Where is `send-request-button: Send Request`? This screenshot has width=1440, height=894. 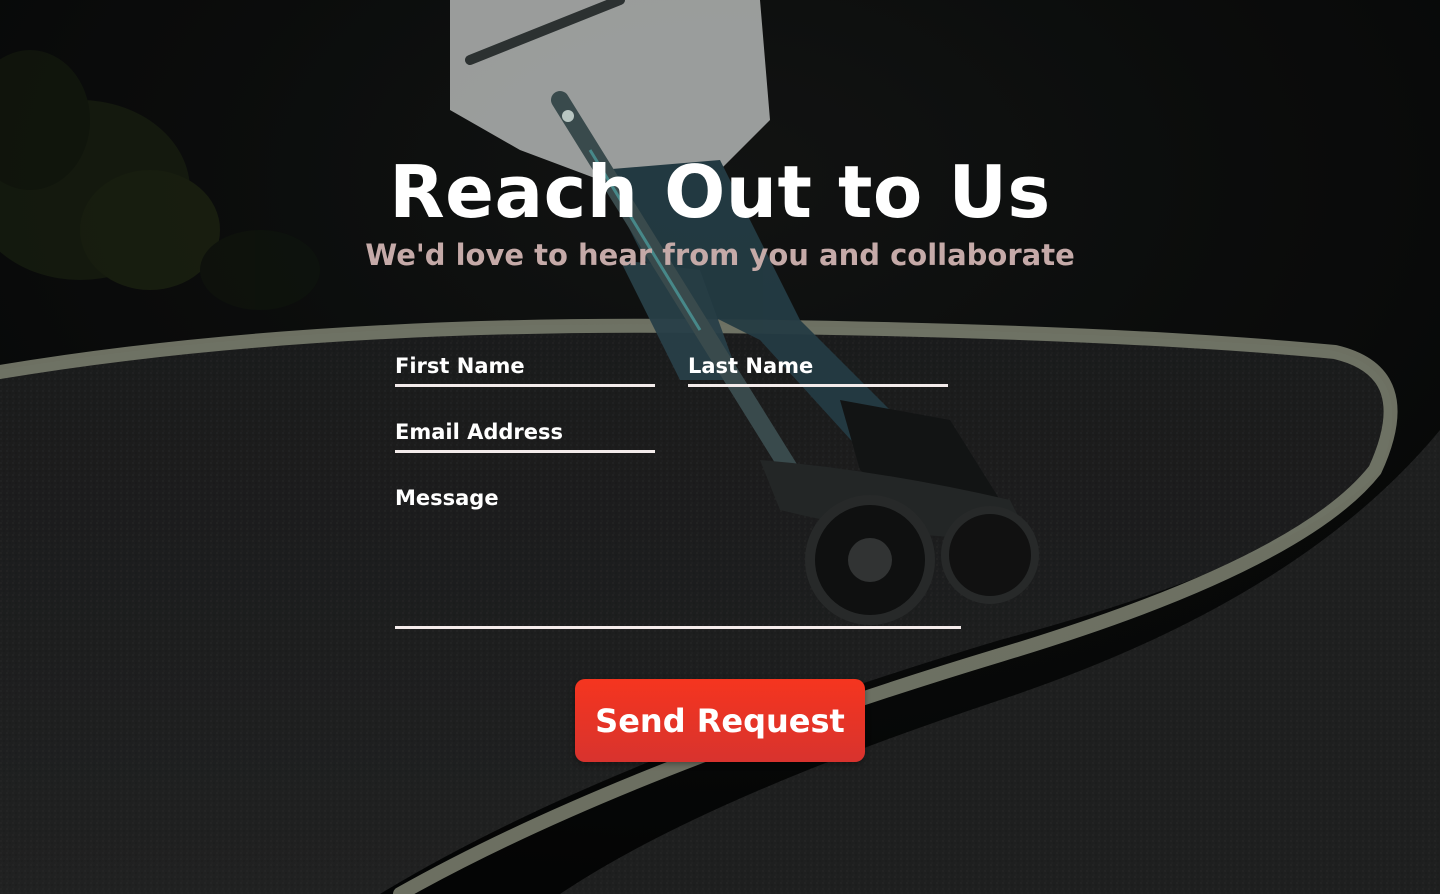 send-request-button: Send Request is located at coordinates (720, 720).